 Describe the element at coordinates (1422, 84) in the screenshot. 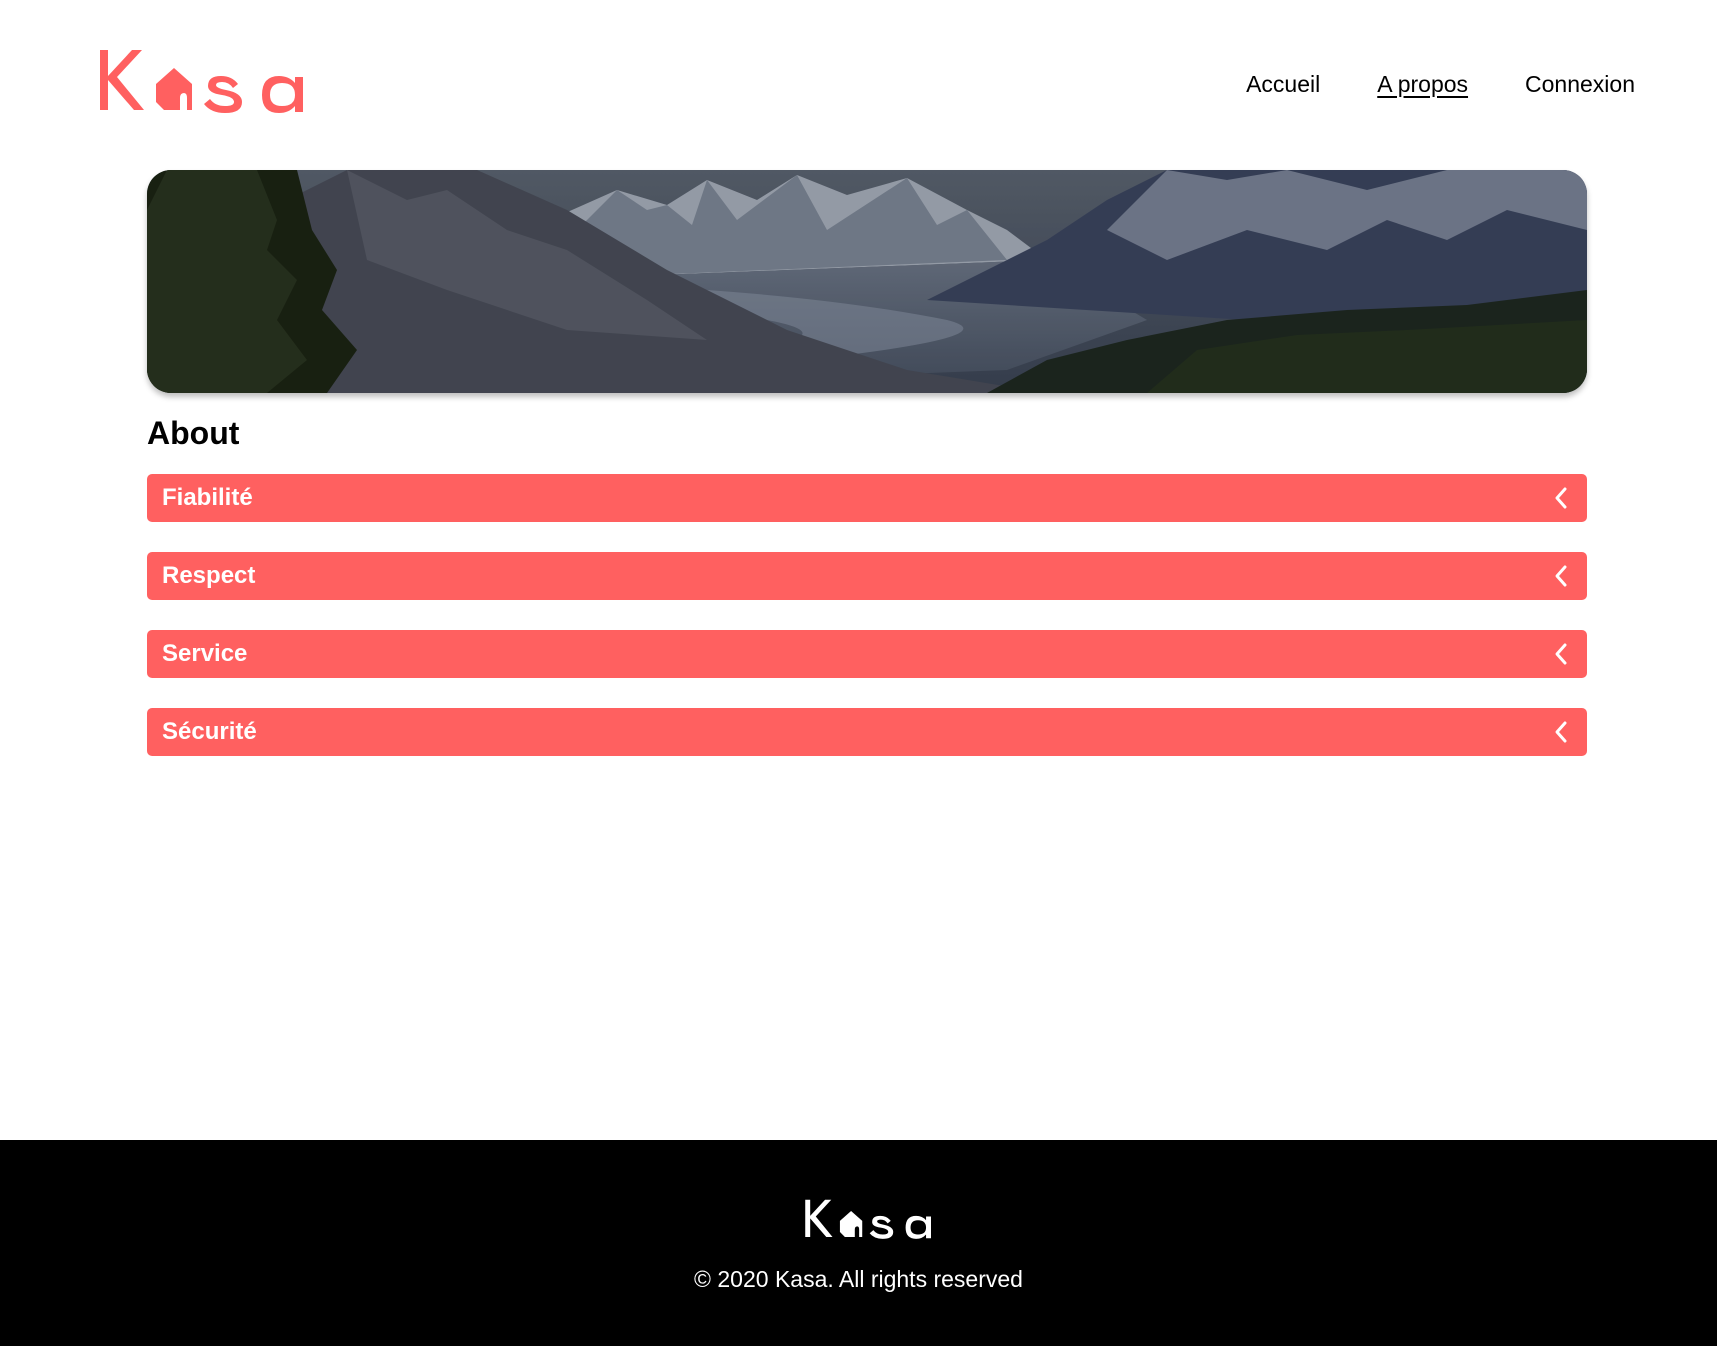

I see `nav-link-a-propos: A propos` at that location.